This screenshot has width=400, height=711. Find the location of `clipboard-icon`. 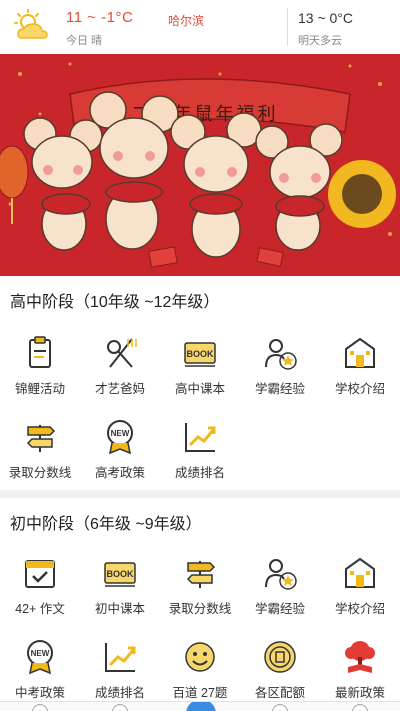

clipboard-icon is located at coordinates (40, 352).